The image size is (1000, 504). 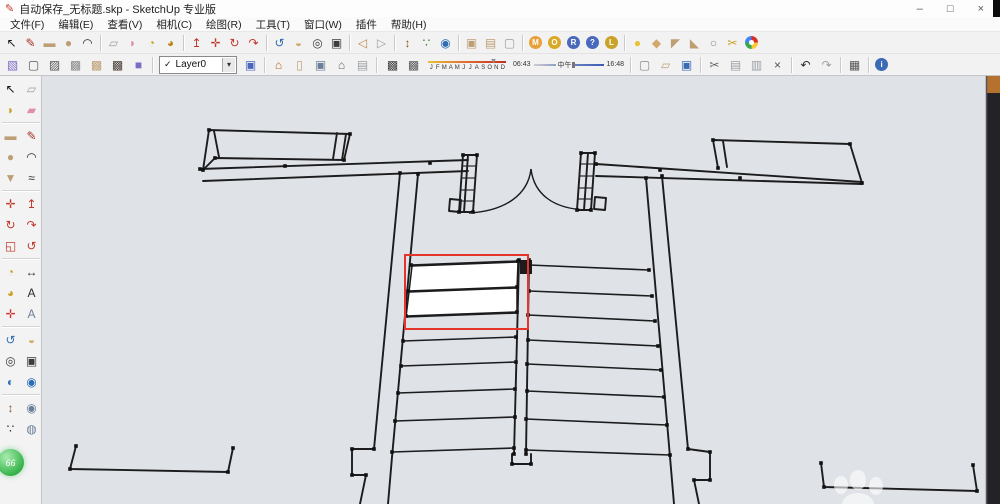 I want to click on plugin-sphere-icon: ●, so click(x=637, y=42).